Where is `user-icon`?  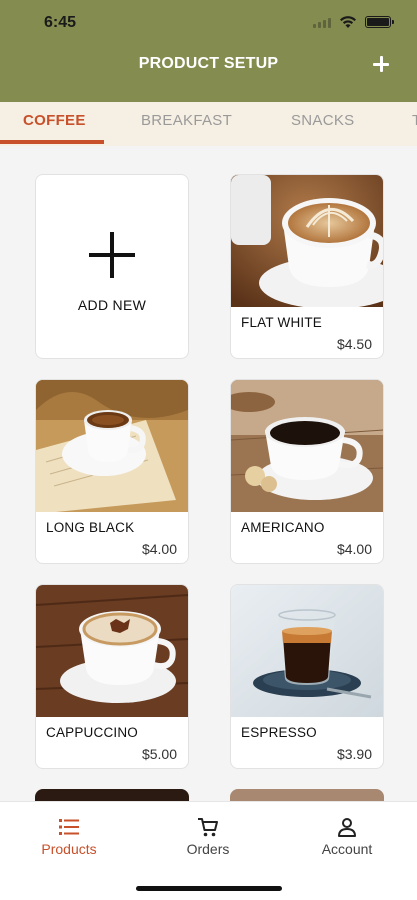
user-icon is located at coordinates (347, 827).